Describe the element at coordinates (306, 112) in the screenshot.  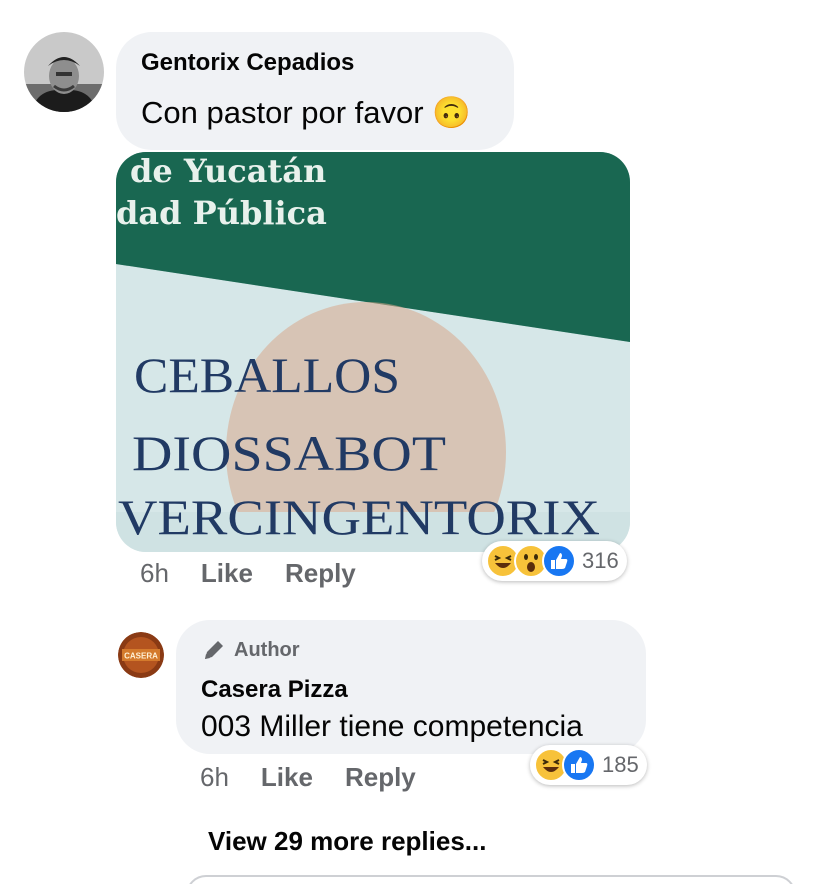
I see `comment-text: Con pastor por favor 🙃` at that location.